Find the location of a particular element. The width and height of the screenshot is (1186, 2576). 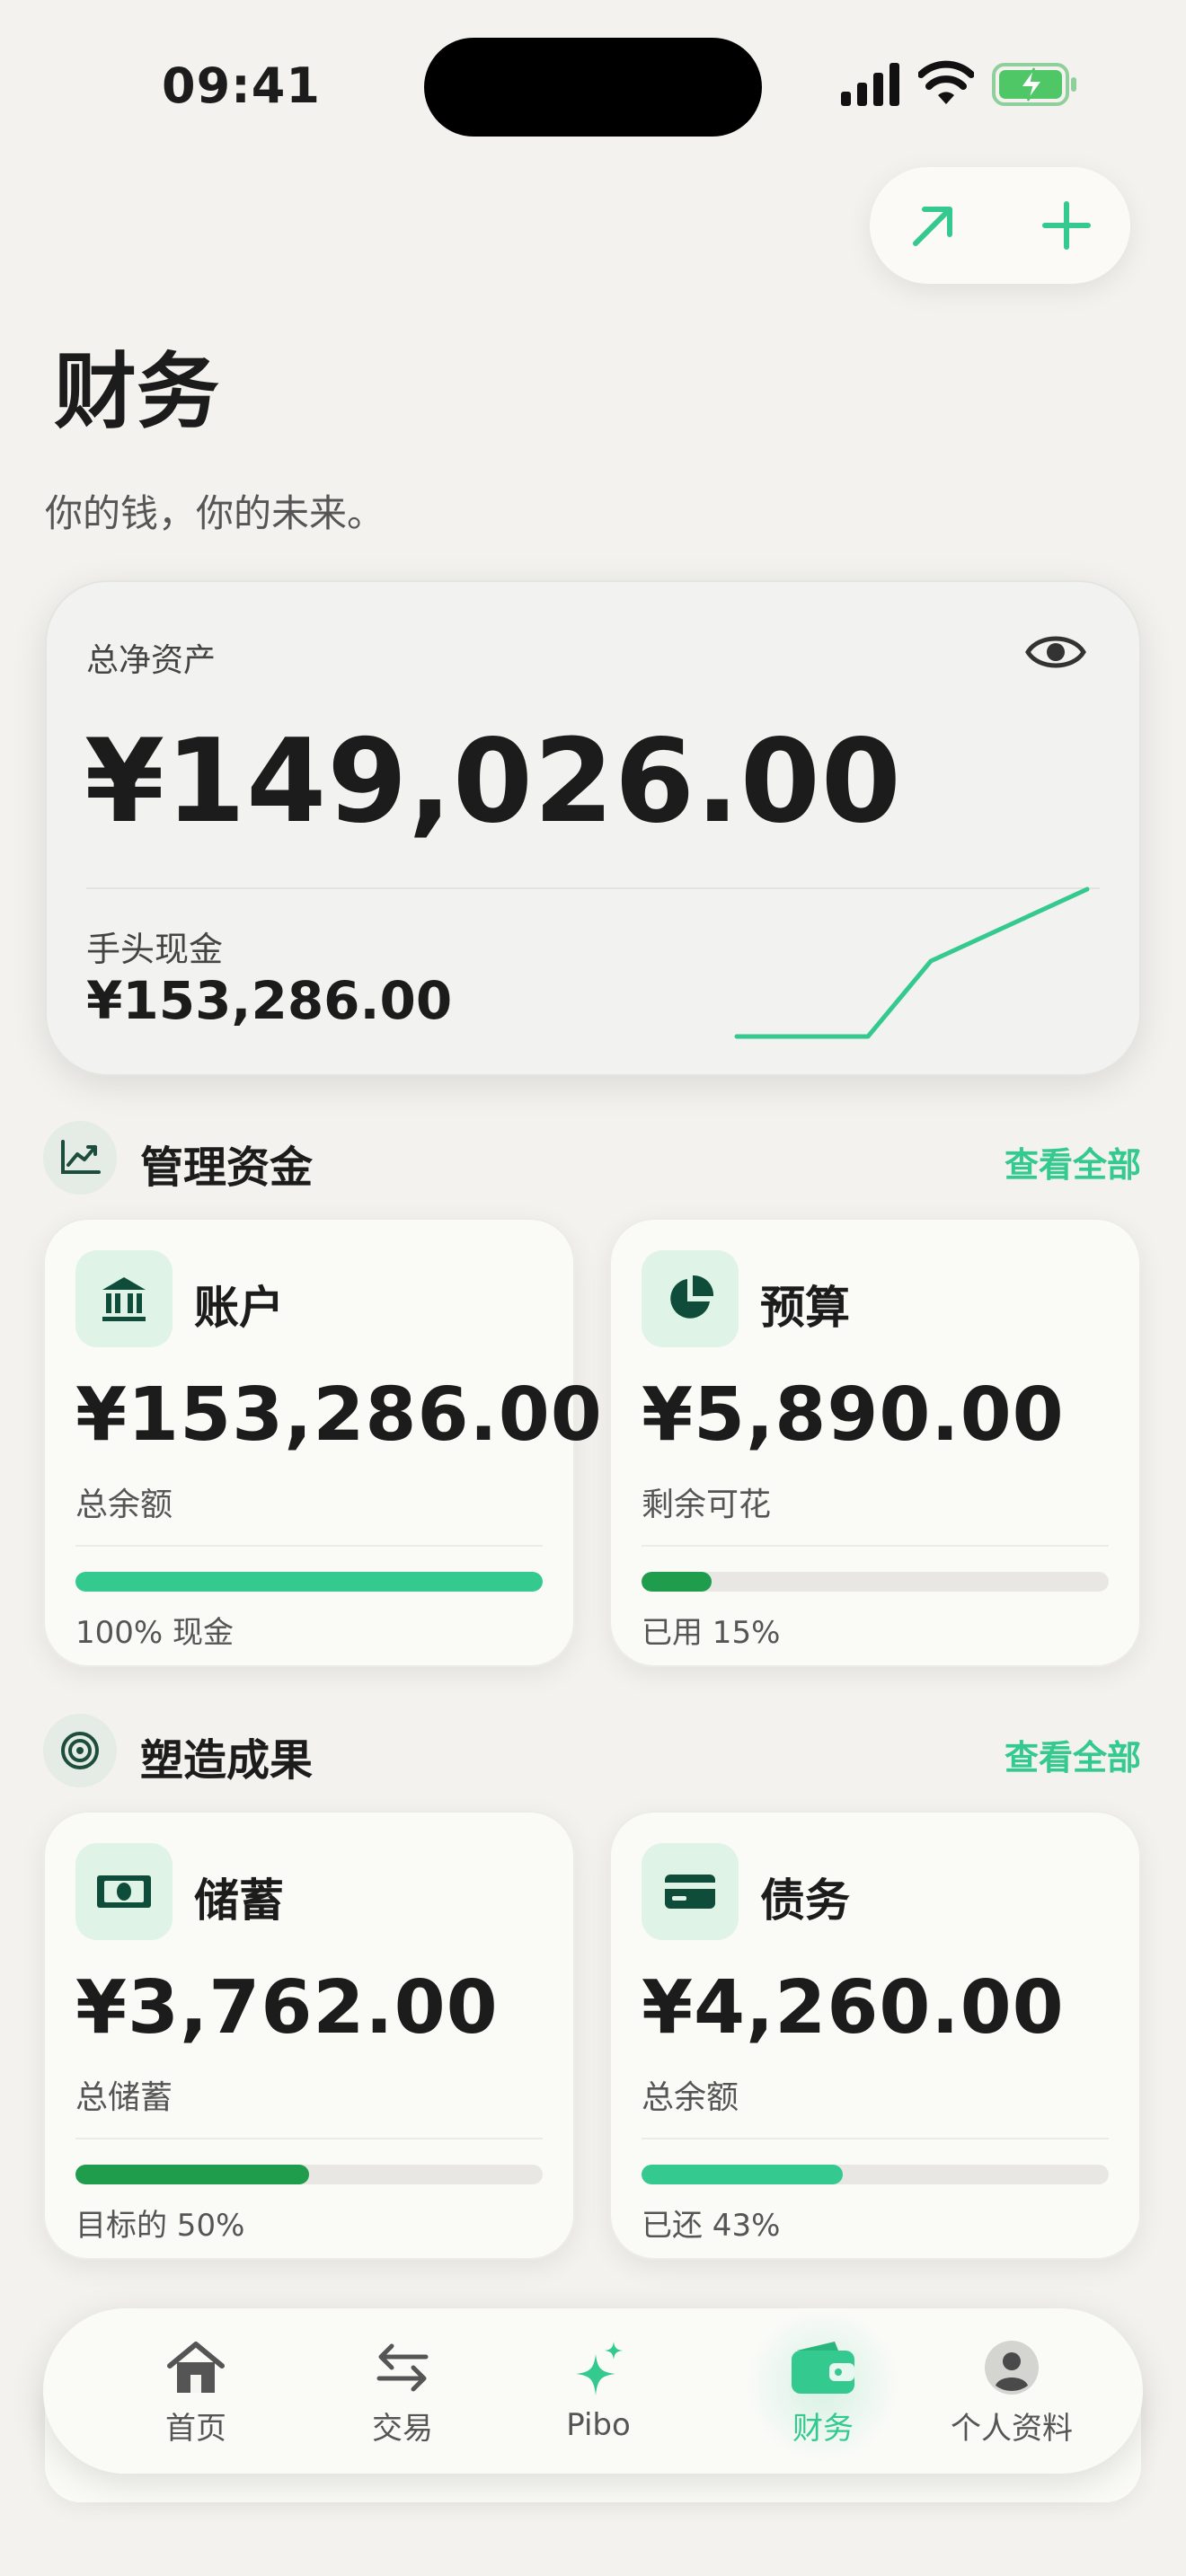

home-icon is located at coordinates (196, 2367).